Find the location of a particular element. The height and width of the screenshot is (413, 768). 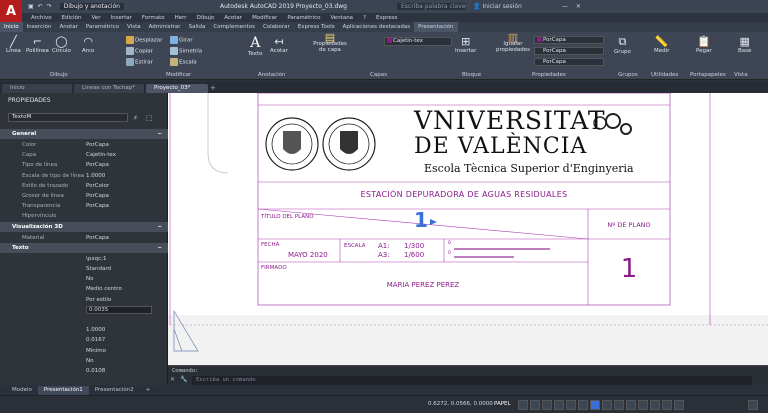

object-type-dropdown: TextoM is located at coordinates (68, 117).